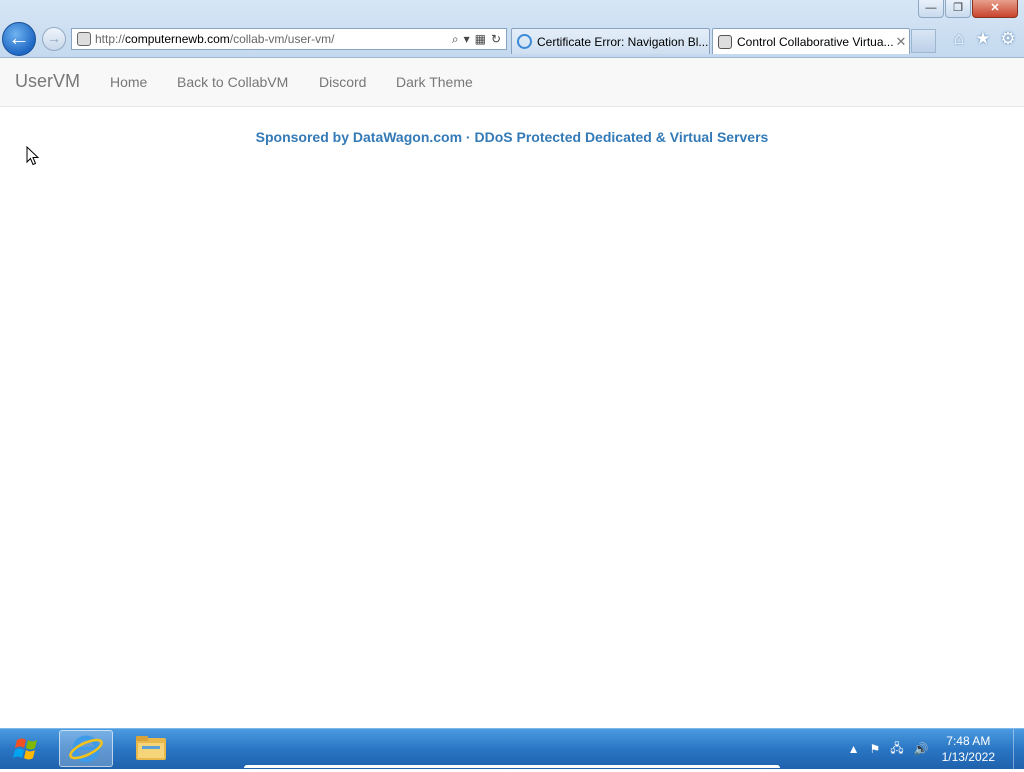  What do you see at coordinates (968, 757) in the screenshot?
I see `clock-date: 1/13/2022` at bounding box center [968, 757].